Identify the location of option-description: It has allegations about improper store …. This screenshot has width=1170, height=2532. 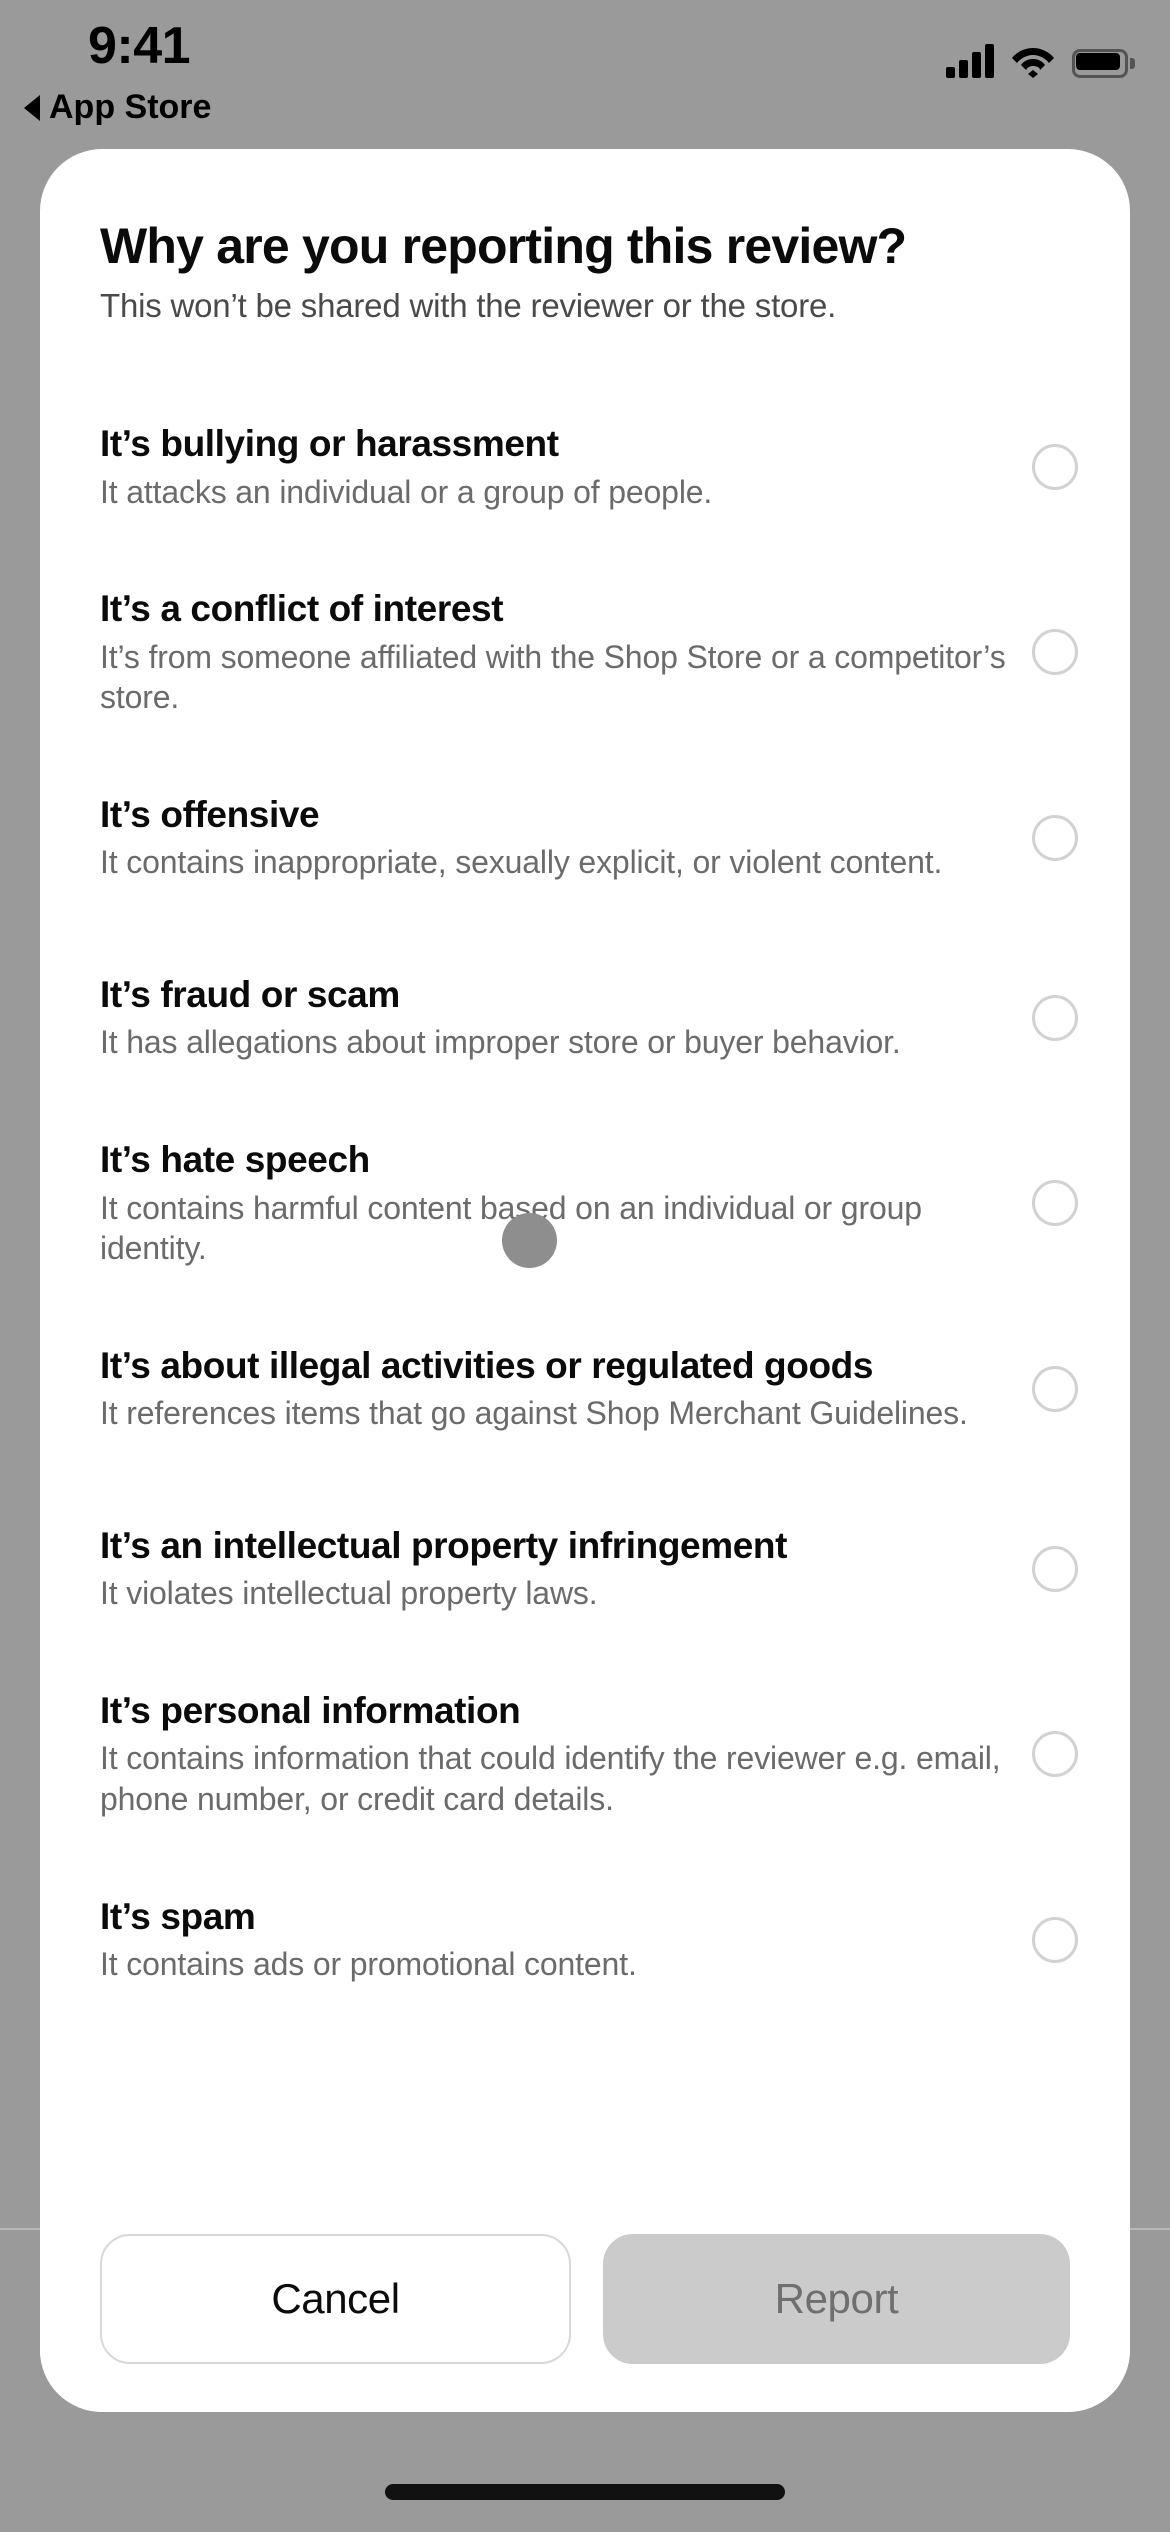
(500, 1042).